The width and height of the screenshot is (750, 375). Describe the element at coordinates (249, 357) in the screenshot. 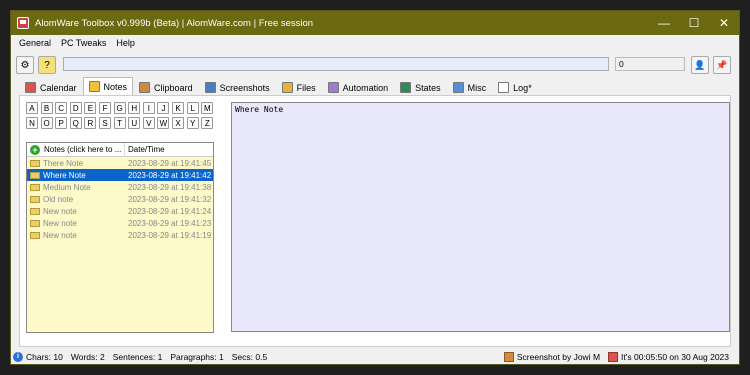

I see `status-secs: Secs: 0.5` at that location.